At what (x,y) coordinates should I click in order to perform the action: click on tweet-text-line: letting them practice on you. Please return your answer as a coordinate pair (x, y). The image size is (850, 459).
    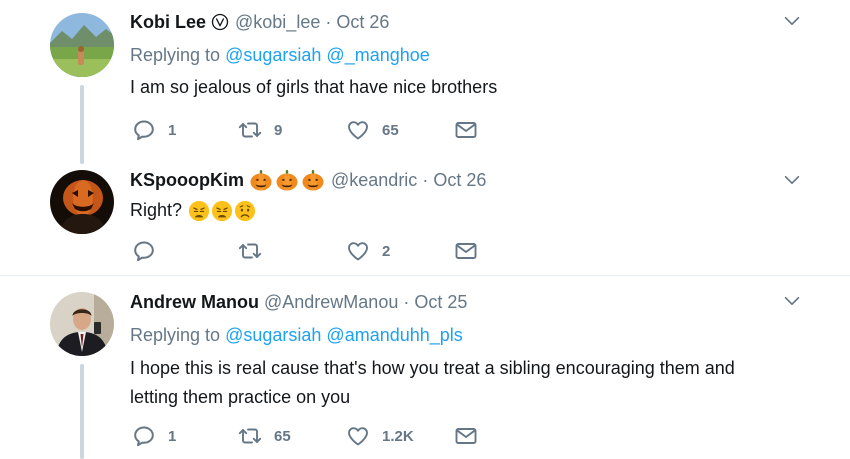
    Looking at the image, I should click on (240, 397).